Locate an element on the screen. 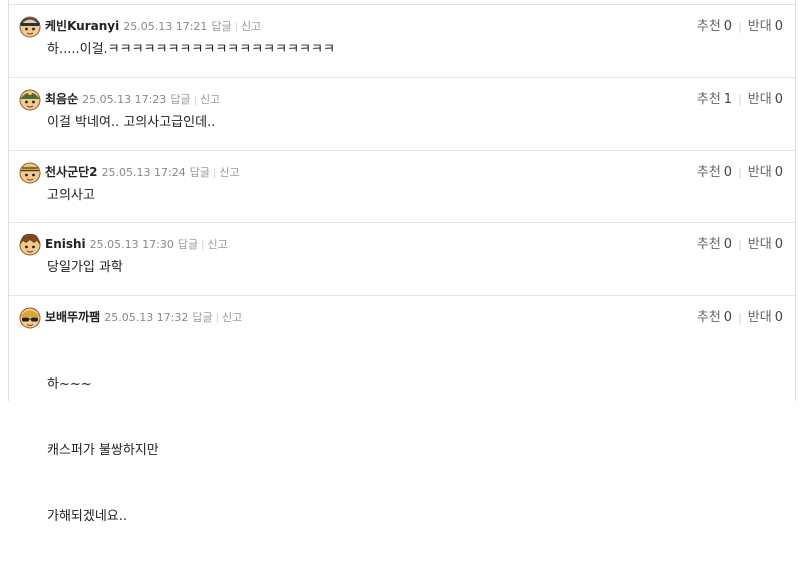 The width and height of the screenshot is (800, 572). green-cap-avatar-icon is located at coordinates (30, 99).